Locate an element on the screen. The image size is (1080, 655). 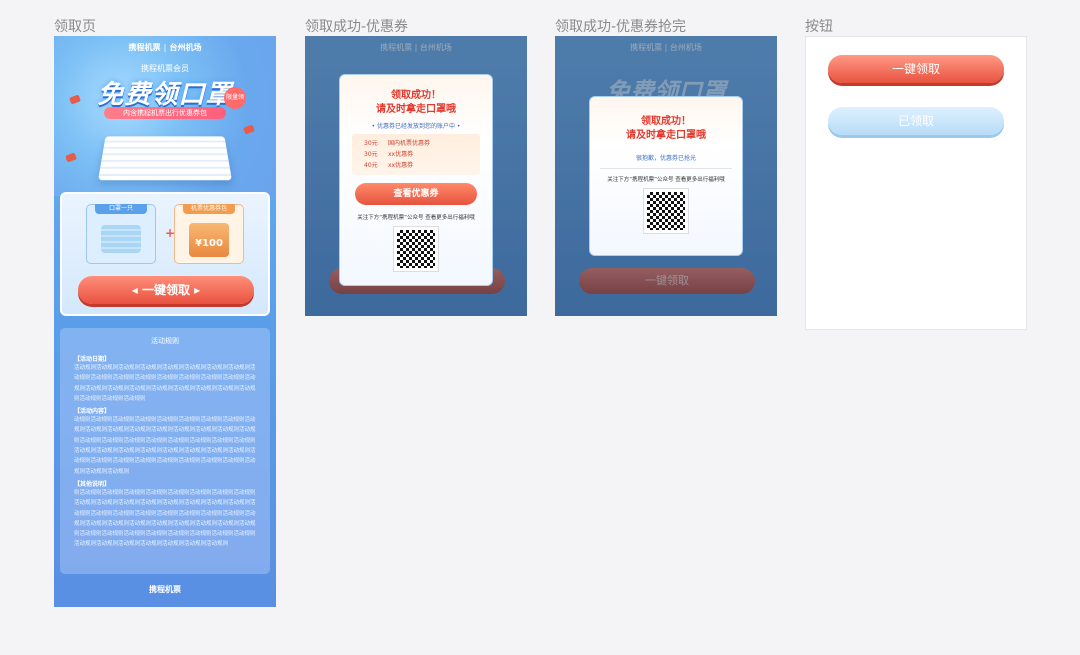
prize-card: 口罩一只 + 机票优惠券包 ¥100 ◂ 一键领取 ▸ is located at coordinates (165, 254).